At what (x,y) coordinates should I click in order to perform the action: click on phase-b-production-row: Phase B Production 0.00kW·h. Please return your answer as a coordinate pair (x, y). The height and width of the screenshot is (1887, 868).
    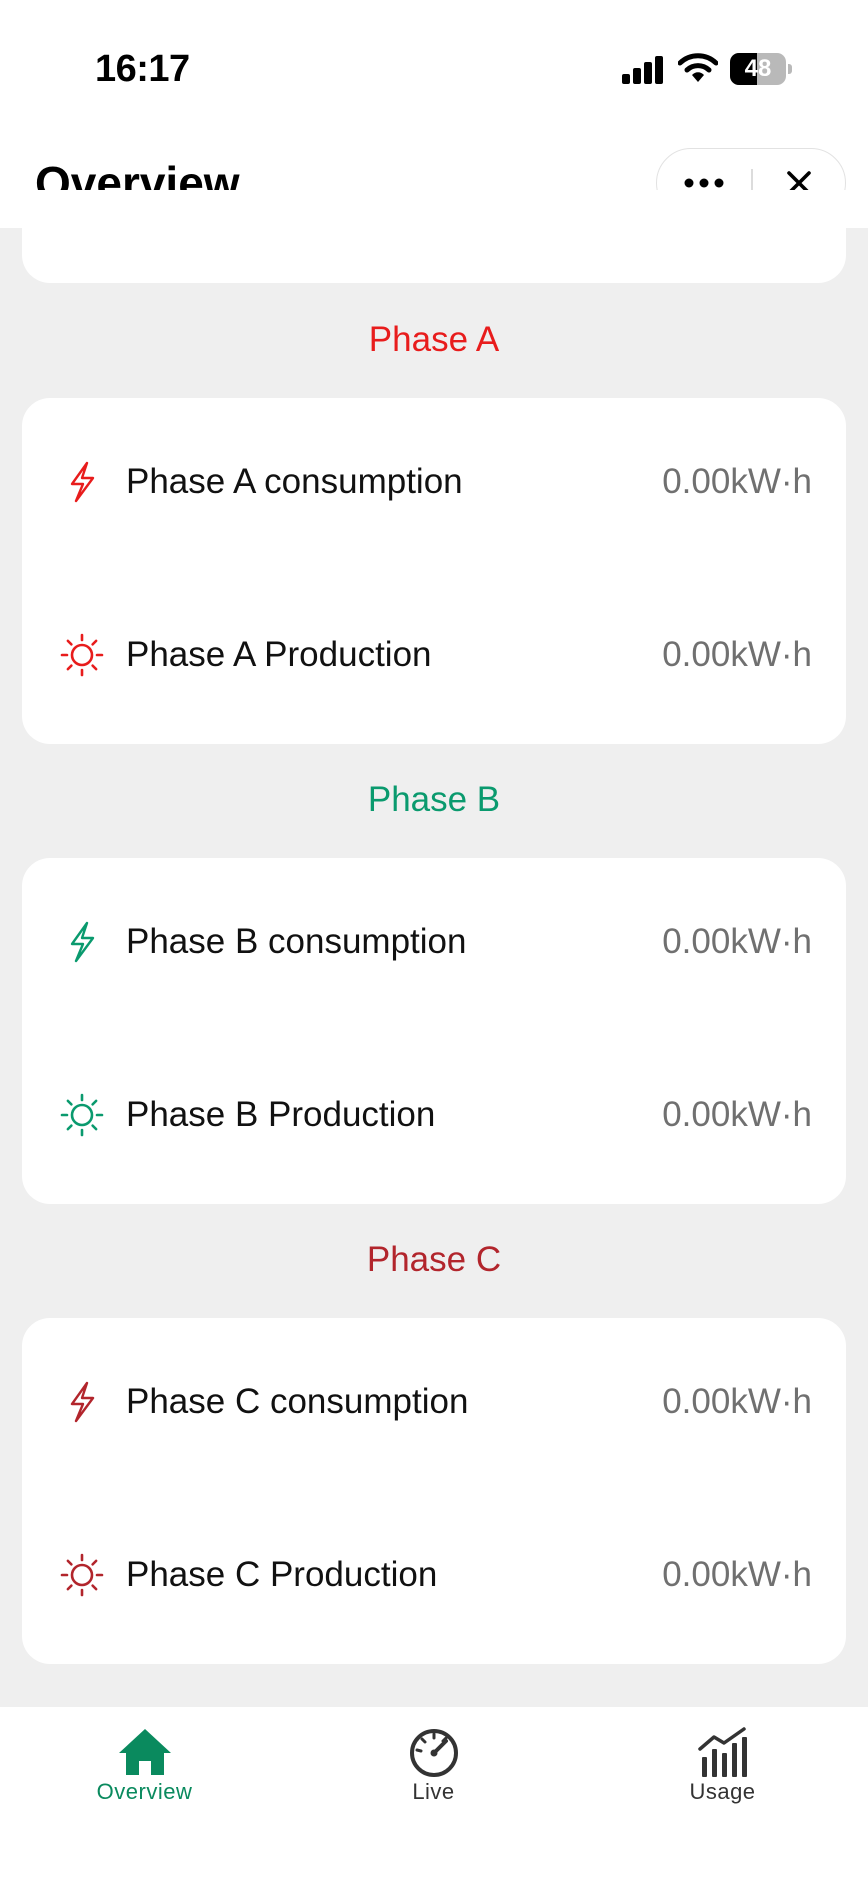
    Looking at the image, I should click on (434, 1115).